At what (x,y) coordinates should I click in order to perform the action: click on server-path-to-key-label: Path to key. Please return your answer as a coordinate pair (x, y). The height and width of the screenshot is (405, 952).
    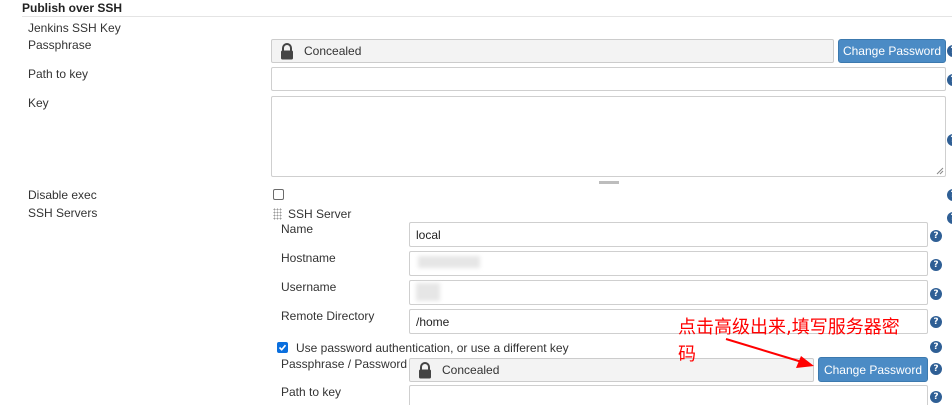
    Looking at the image, I should click on (311, 392).